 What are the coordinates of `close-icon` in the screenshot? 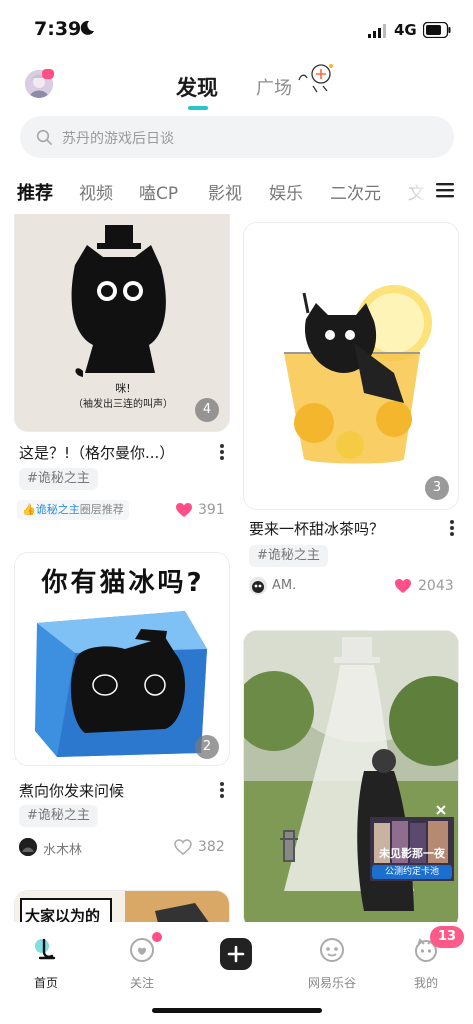 It's located at (441, 810).